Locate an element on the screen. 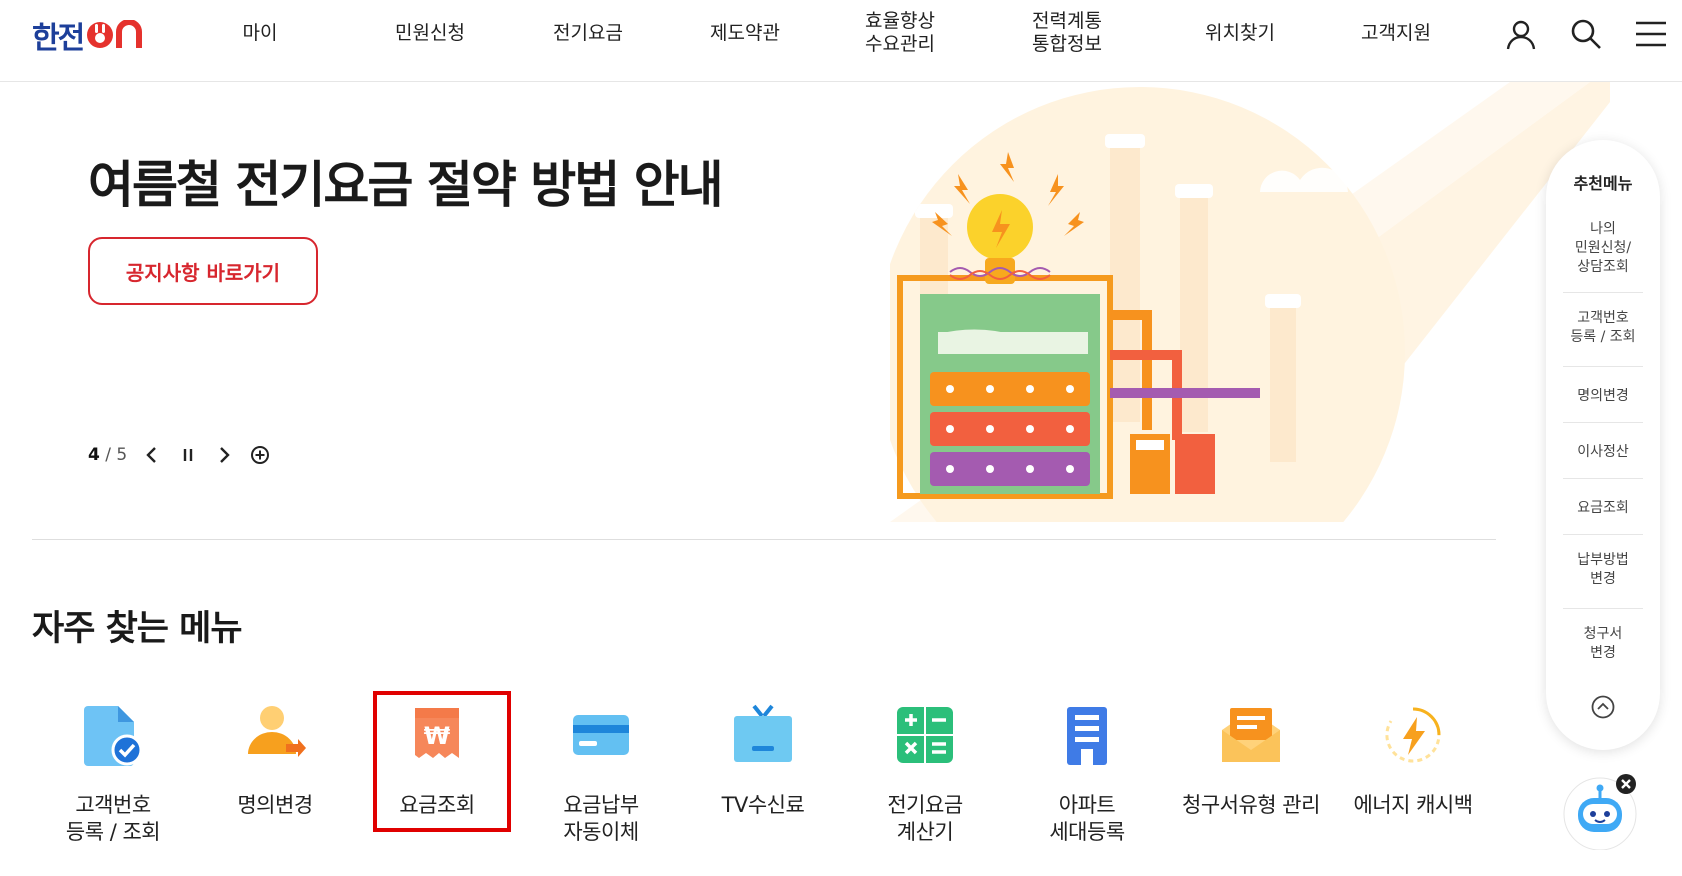 This screenshot has width=1682, height=876. search-icon is located at coordinates (1586, 34).